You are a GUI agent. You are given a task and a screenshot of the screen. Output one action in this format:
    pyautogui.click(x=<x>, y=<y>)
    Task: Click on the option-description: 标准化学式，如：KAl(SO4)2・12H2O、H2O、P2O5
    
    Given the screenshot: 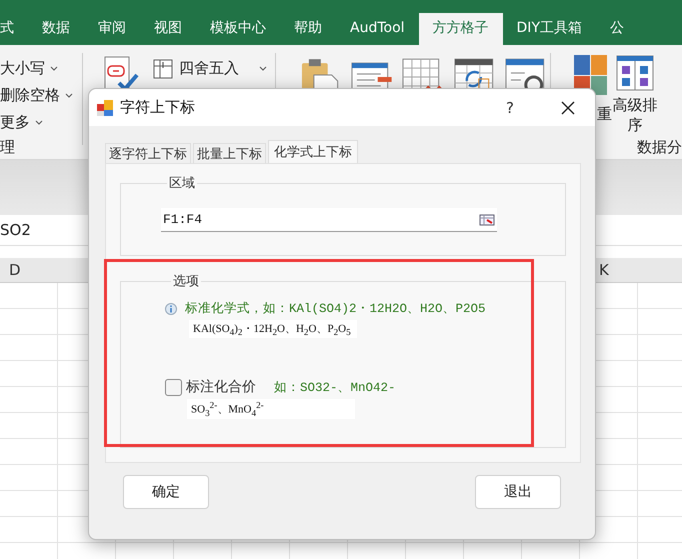 What is the action you would take?
    pyautogui.click(x=335, y=308)
    